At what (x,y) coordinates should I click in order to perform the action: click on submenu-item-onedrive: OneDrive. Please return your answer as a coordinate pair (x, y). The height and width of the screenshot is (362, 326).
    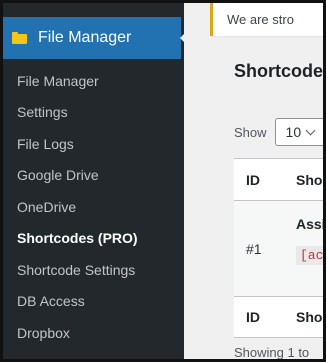
    Looking at the image, I should click on (93, 207).